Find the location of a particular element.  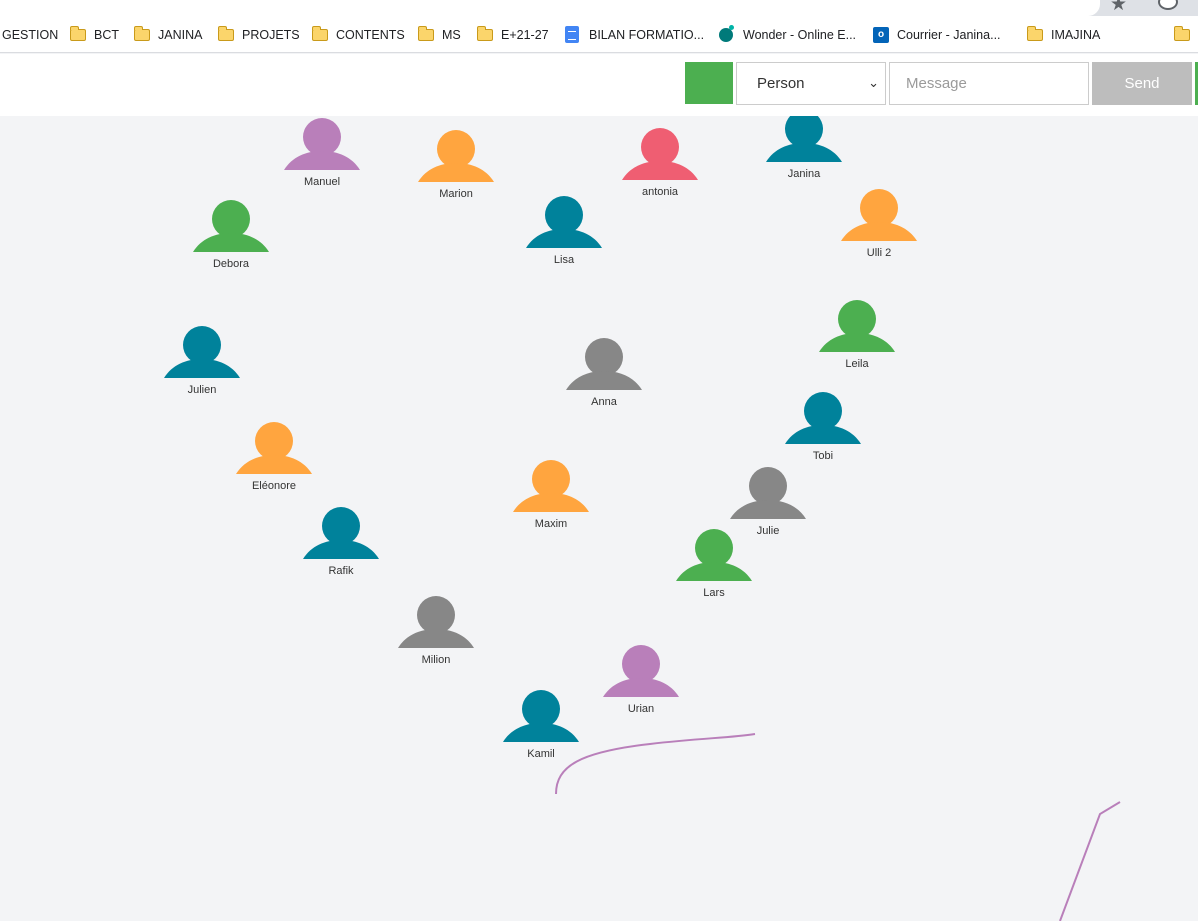

person-avatar: Marion is located at coordinates (456, 167).